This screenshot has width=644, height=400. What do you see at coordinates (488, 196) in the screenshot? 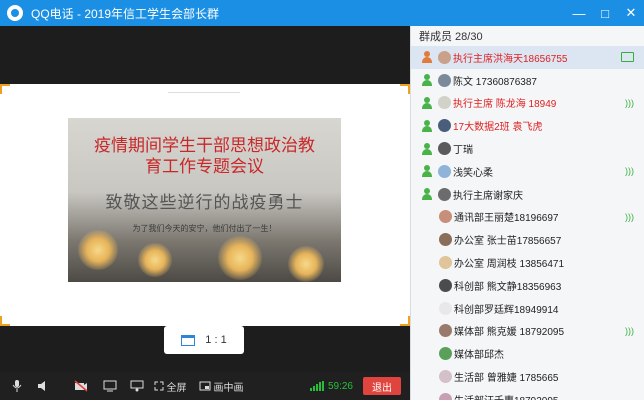
I see `member-name: 执行主席谢家庆` at bounding box center [488, 196].